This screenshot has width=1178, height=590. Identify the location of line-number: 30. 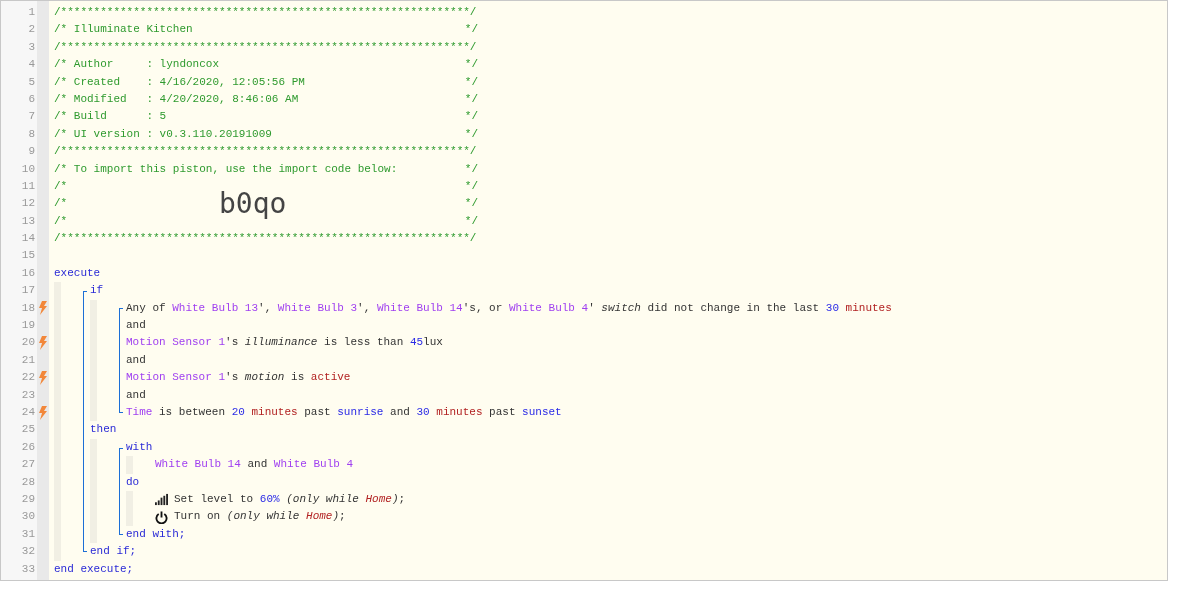
(28, 517).